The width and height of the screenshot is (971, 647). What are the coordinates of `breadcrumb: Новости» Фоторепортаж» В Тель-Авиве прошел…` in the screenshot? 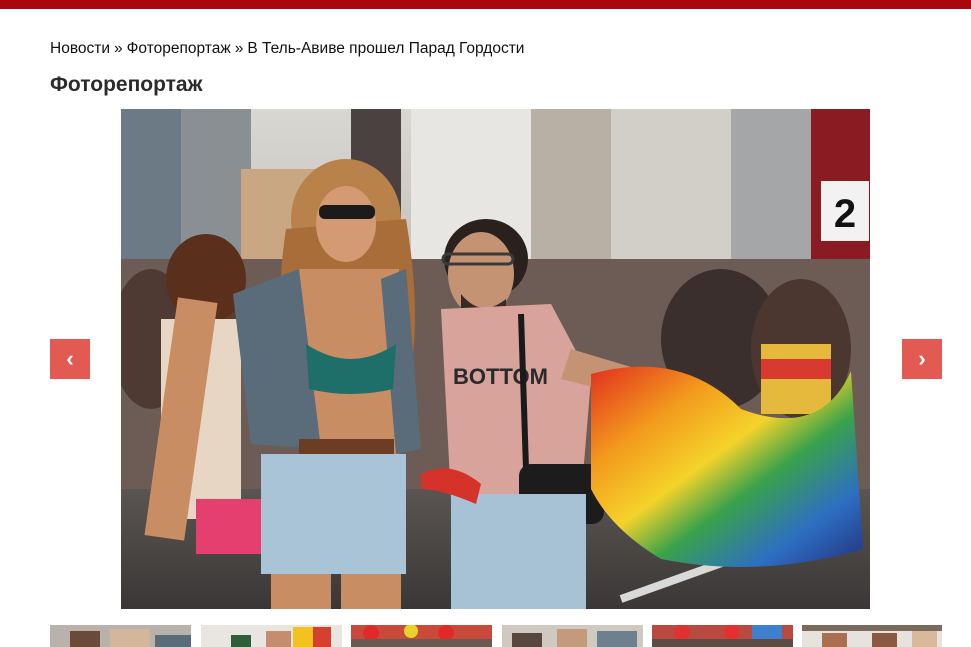 It's located at (287, 49).